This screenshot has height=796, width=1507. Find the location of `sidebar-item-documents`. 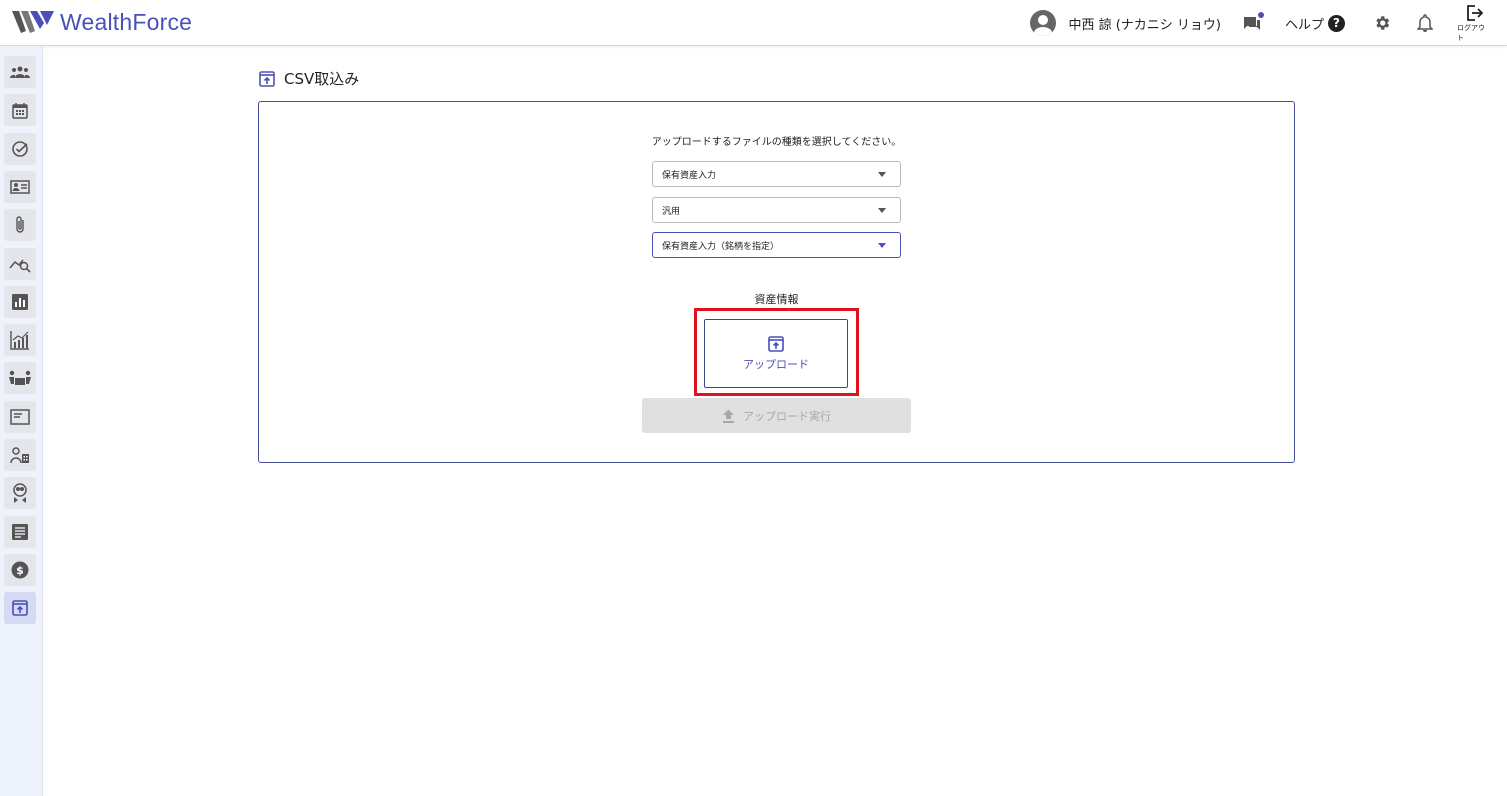

sidebar-item-documents is located at coordinates (20, 532).